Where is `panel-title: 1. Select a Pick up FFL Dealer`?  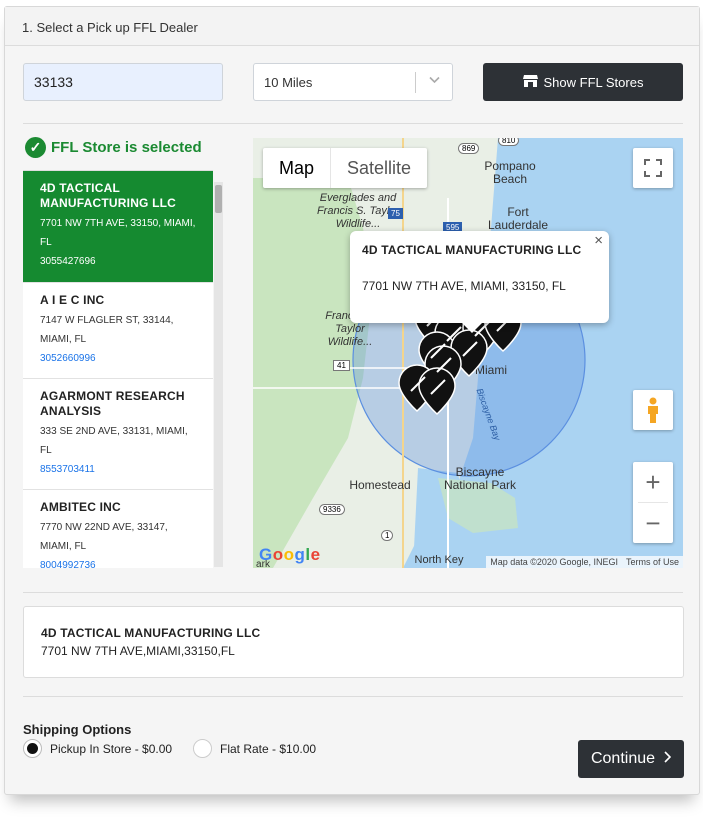 panel-title: 1. Select a Pick up FFL Dealer is located at coordinates (352, 26).